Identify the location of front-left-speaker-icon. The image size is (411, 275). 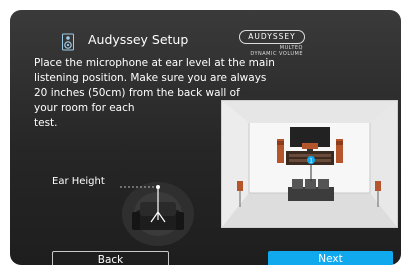
(280, 151).